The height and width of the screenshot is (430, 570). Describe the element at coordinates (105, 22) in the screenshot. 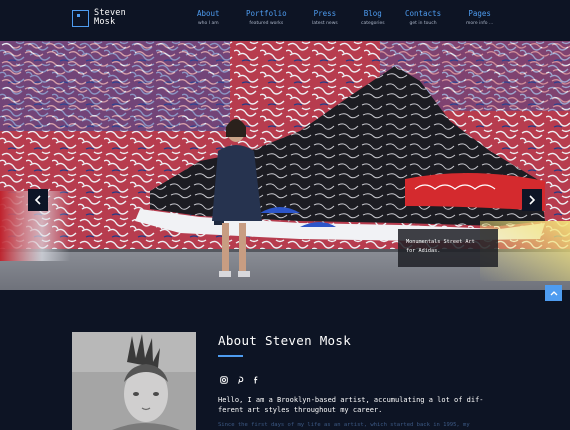

I see `logo-line-2: Mosk` at that location.